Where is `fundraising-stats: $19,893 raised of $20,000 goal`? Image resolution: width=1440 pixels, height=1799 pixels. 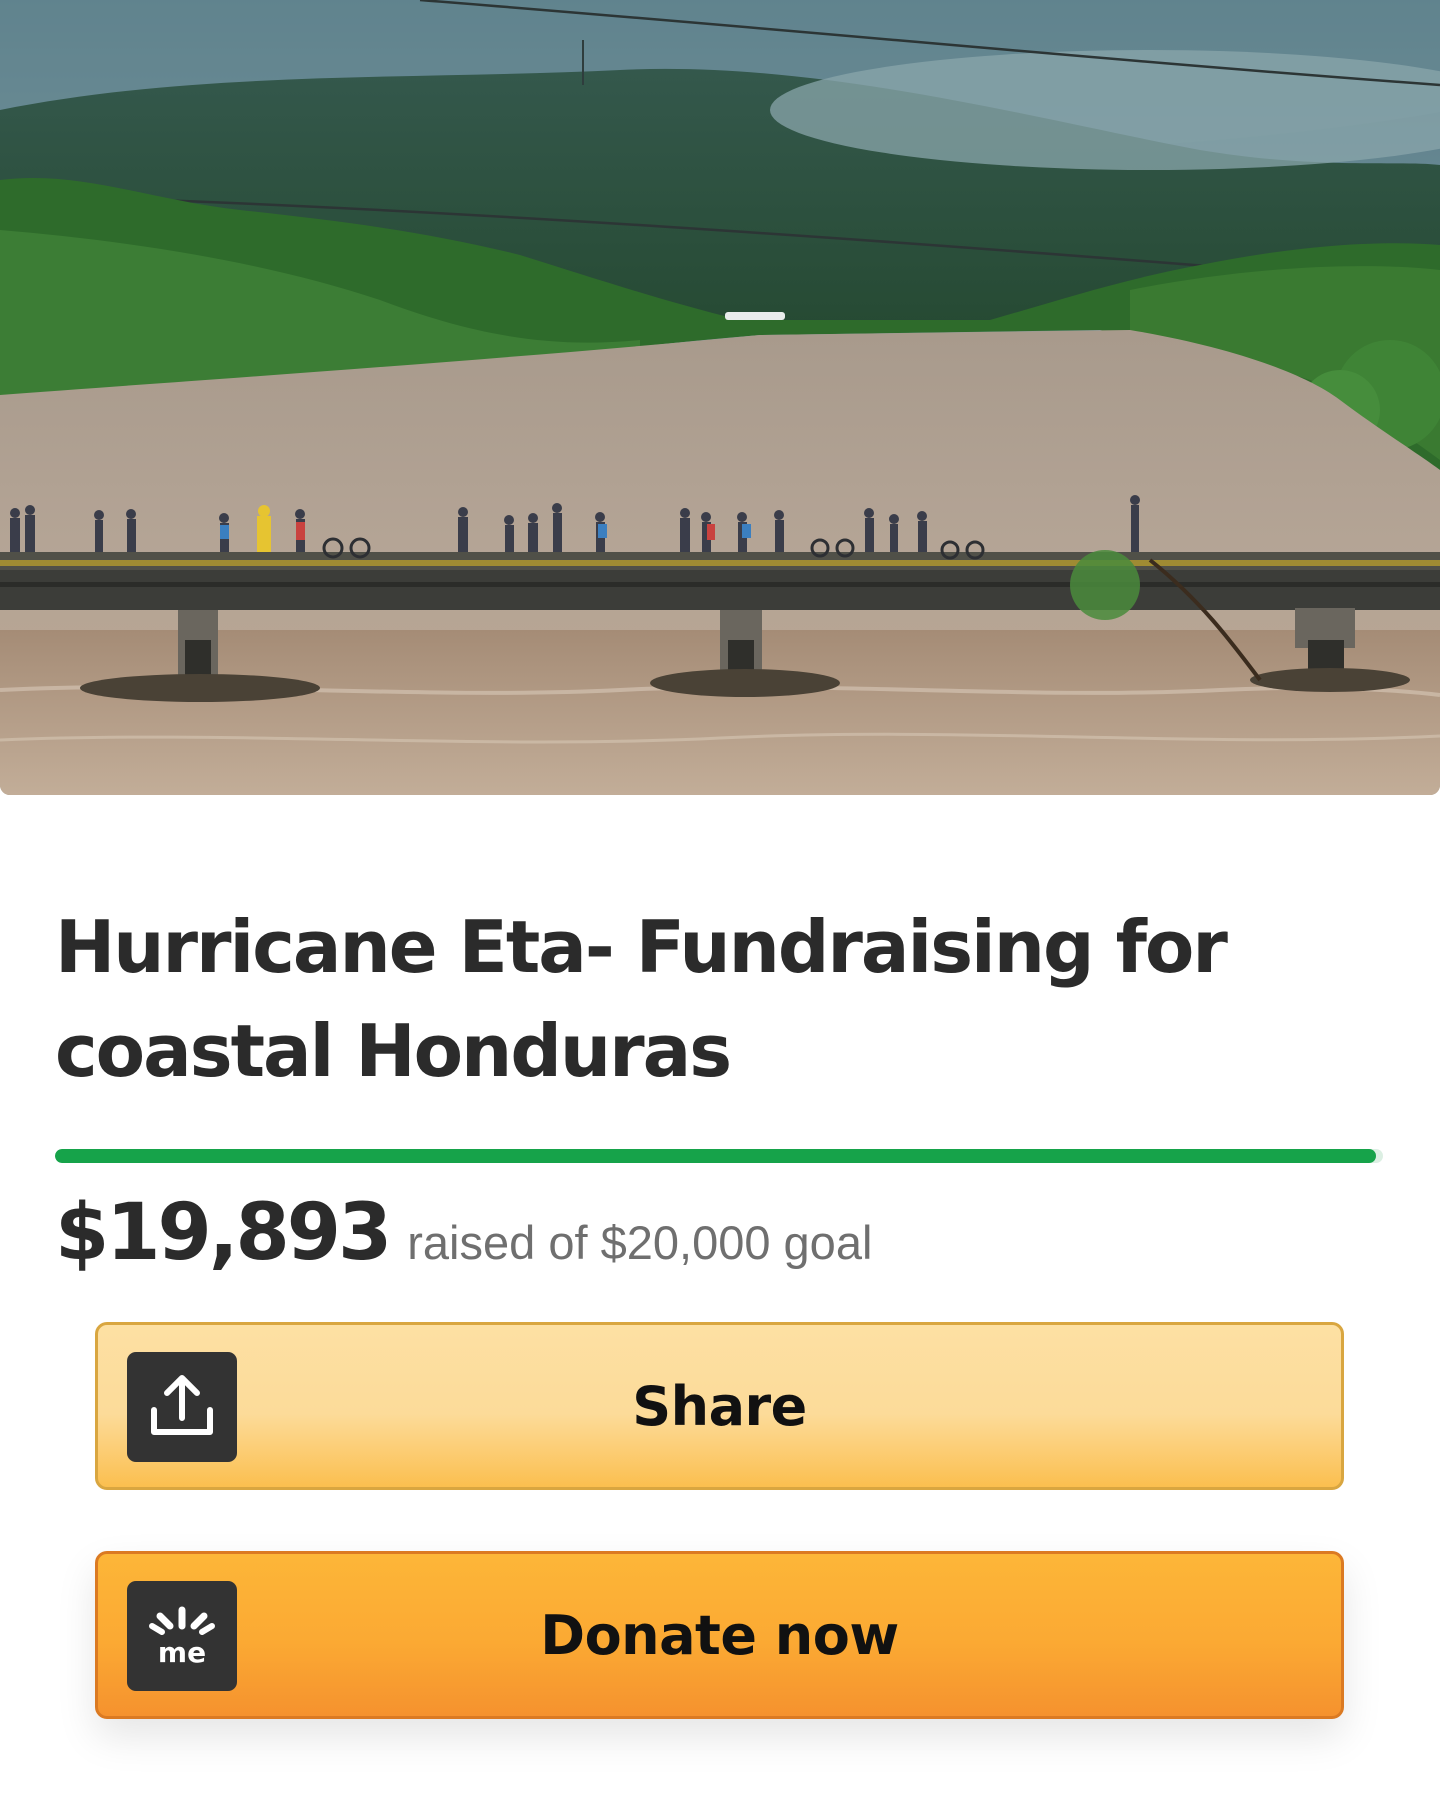 fundraising-stats: $19,893 raised of $20,000 goal is located at coordinates (463, 1233).